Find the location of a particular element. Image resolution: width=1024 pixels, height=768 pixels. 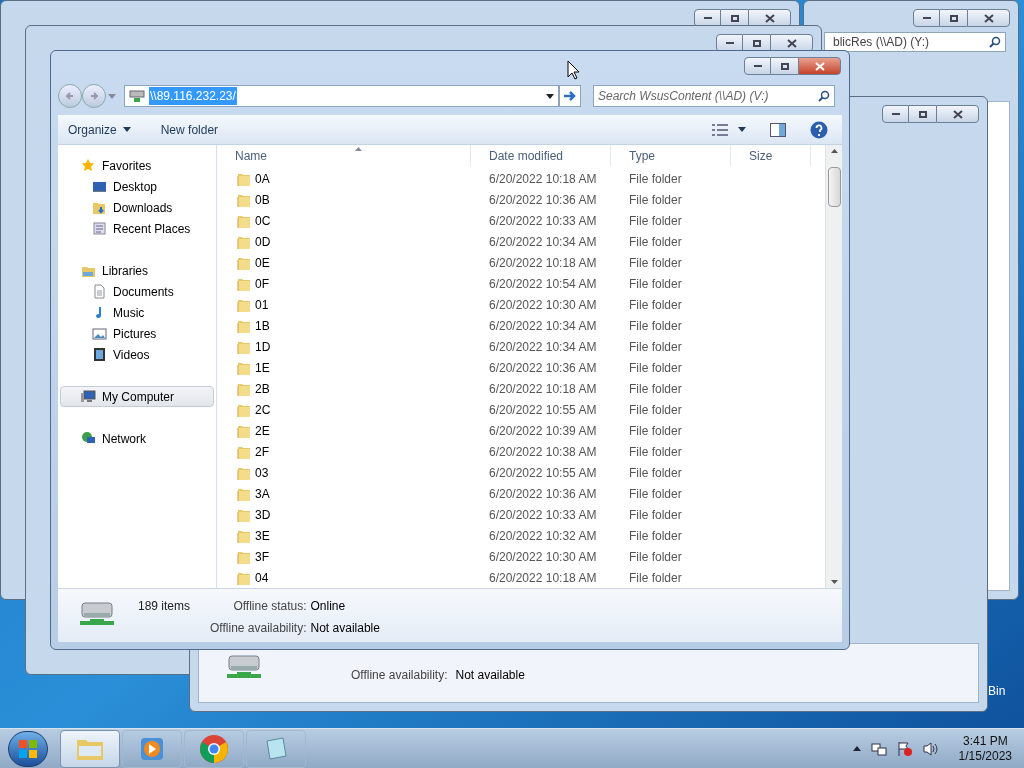

monitor-icon is located at coordinates (99, 186).